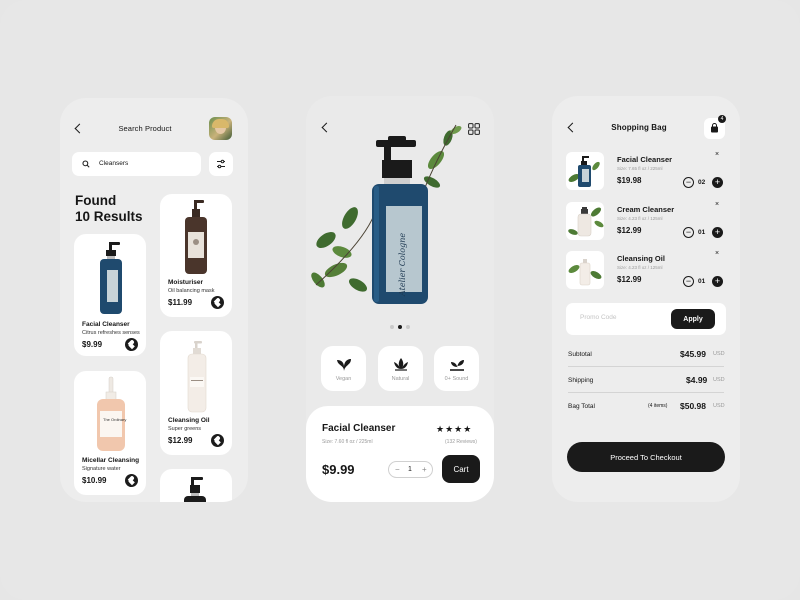 The height and width of the screenshot is (600, 800). I want to click on filter-button, so click(221, 164).